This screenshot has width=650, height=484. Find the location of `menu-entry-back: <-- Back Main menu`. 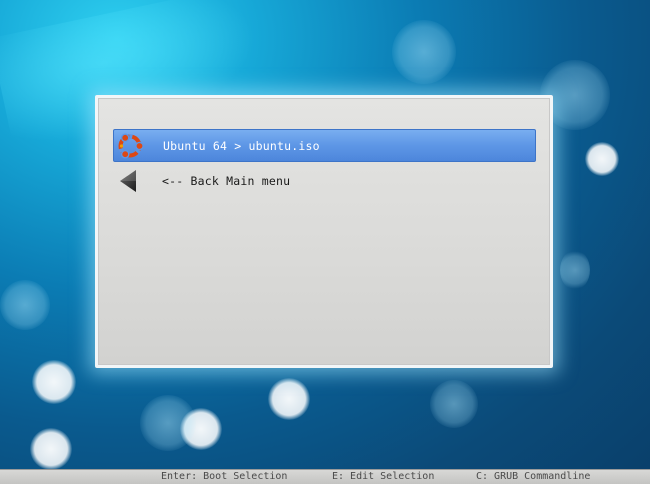

menu-entry-back: <-- Back Main menu is located at coordinates (324, 180).